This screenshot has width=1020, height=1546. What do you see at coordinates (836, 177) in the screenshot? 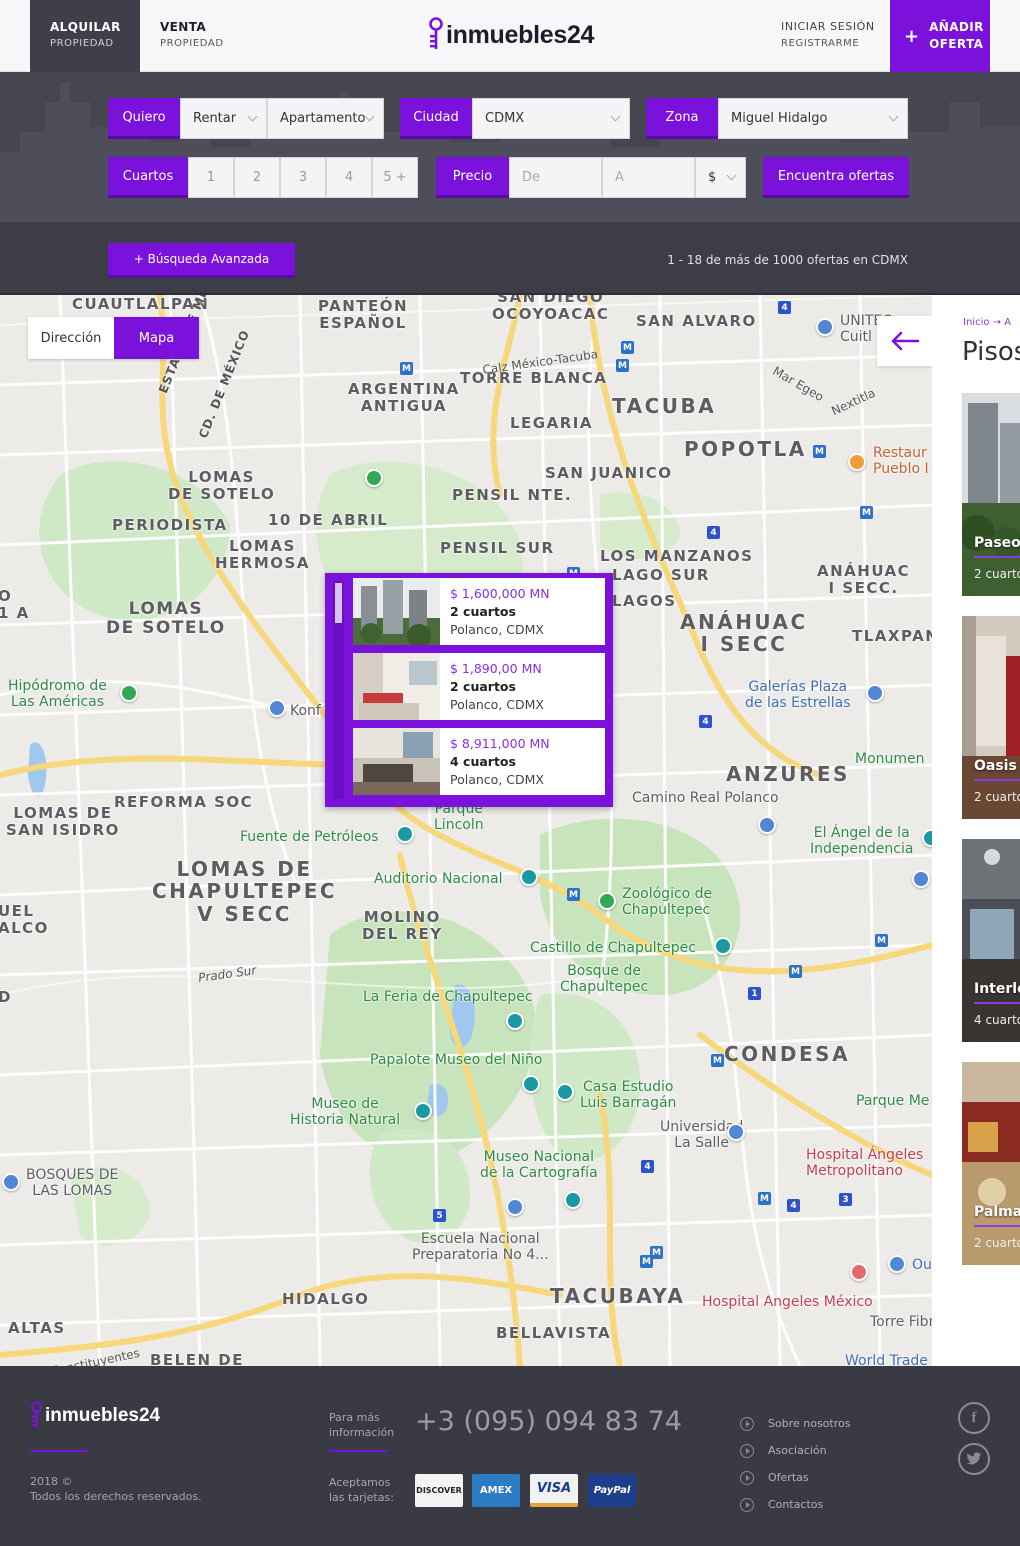
I see `find-offers-button: Encuentra ofertas` at bounding box center [836, 177].